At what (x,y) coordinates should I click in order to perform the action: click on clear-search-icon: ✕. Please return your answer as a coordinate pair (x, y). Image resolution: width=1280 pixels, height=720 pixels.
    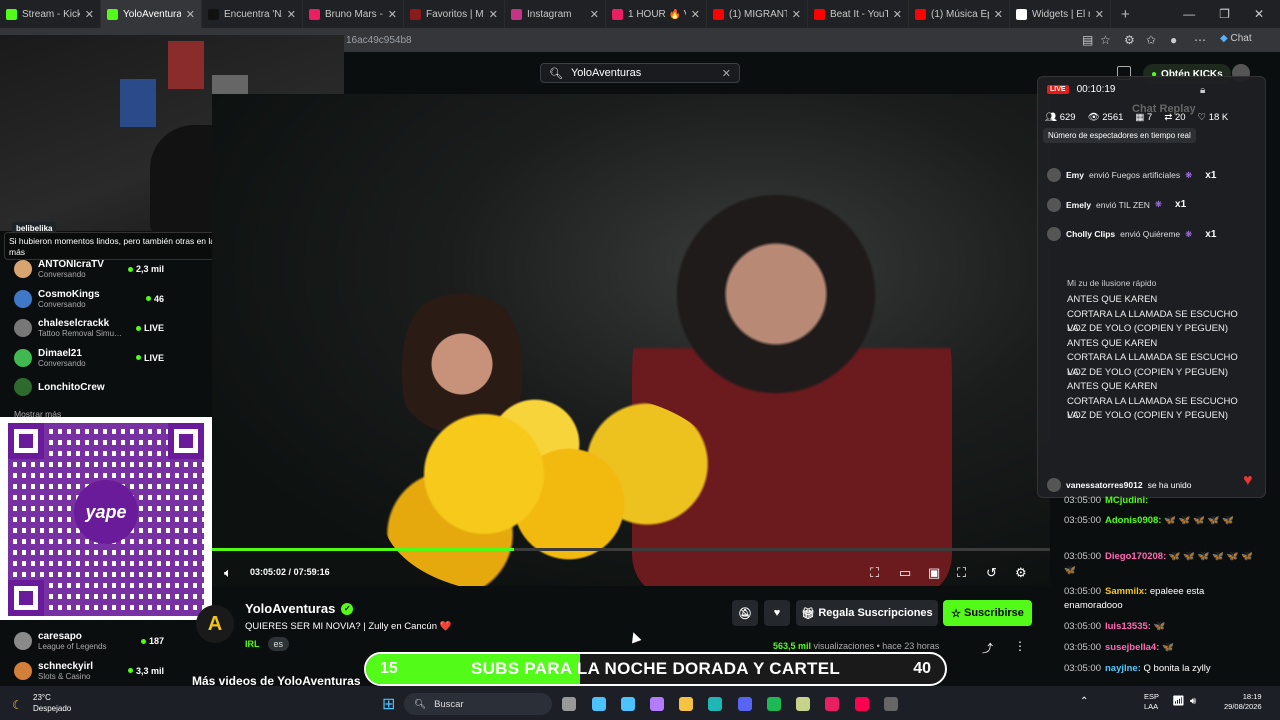
    Looking at the image, I should click on (726, 73).